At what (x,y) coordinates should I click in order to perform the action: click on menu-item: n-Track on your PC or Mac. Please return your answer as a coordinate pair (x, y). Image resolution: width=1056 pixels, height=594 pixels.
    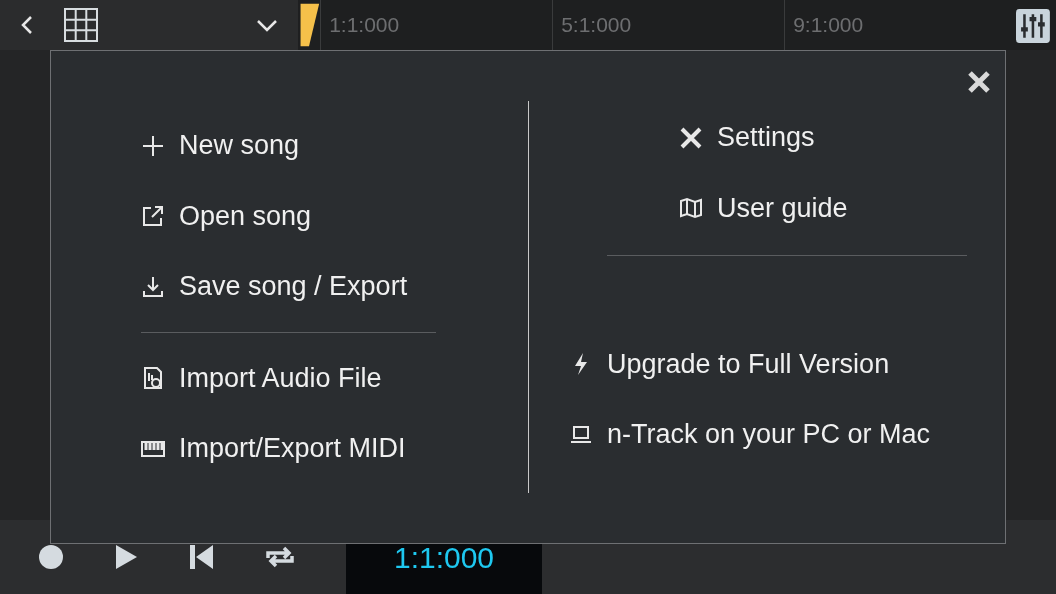
    Looking at the image, I should click on (787, 434).